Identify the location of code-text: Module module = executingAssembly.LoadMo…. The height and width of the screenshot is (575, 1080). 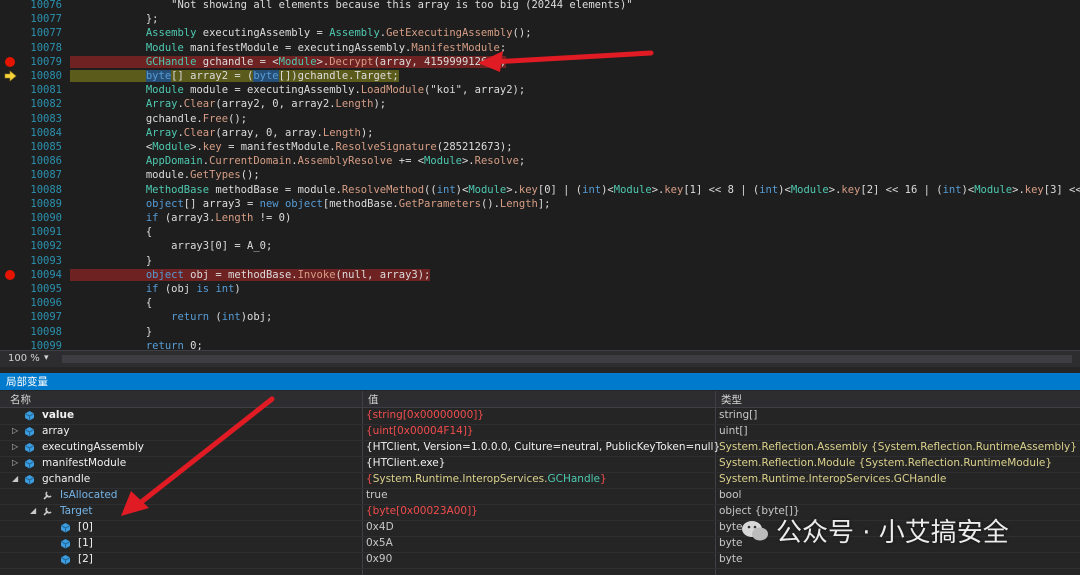
(297, 90).